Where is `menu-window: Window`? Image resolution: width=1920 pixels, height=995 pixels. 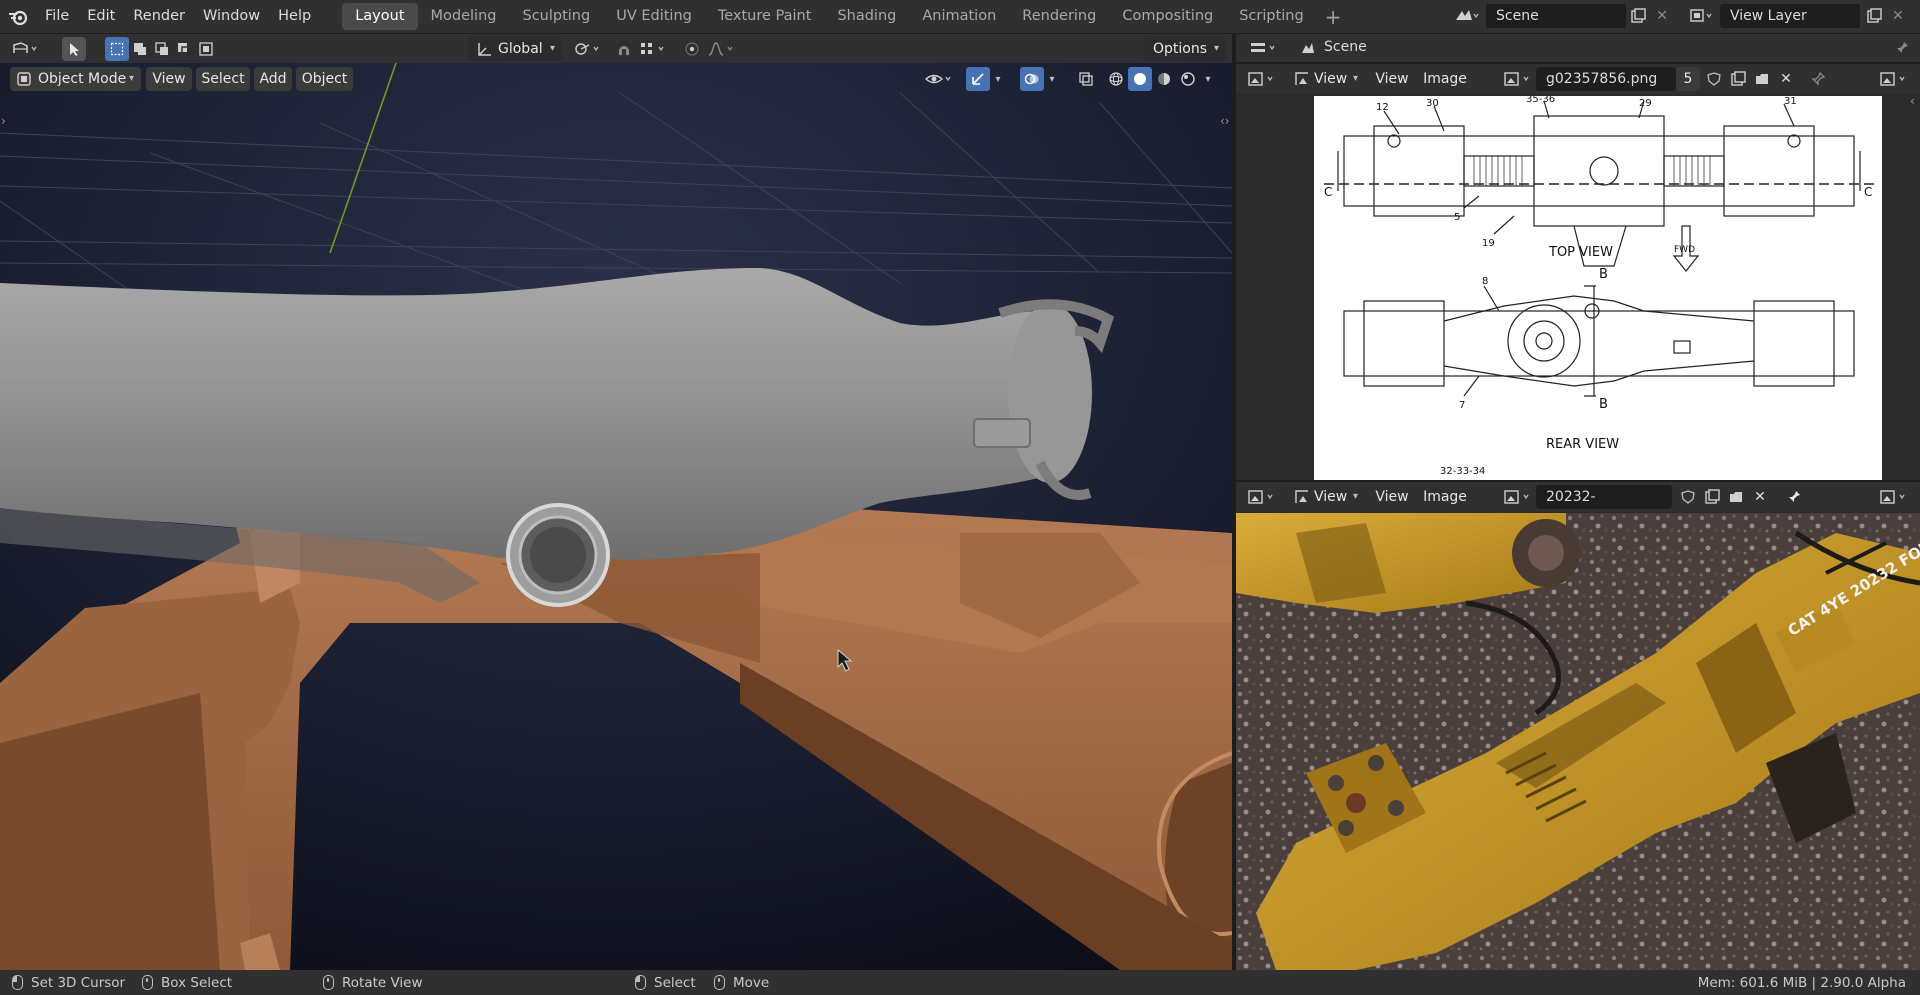
menu-window: Window is located at coordinates (231, 16).